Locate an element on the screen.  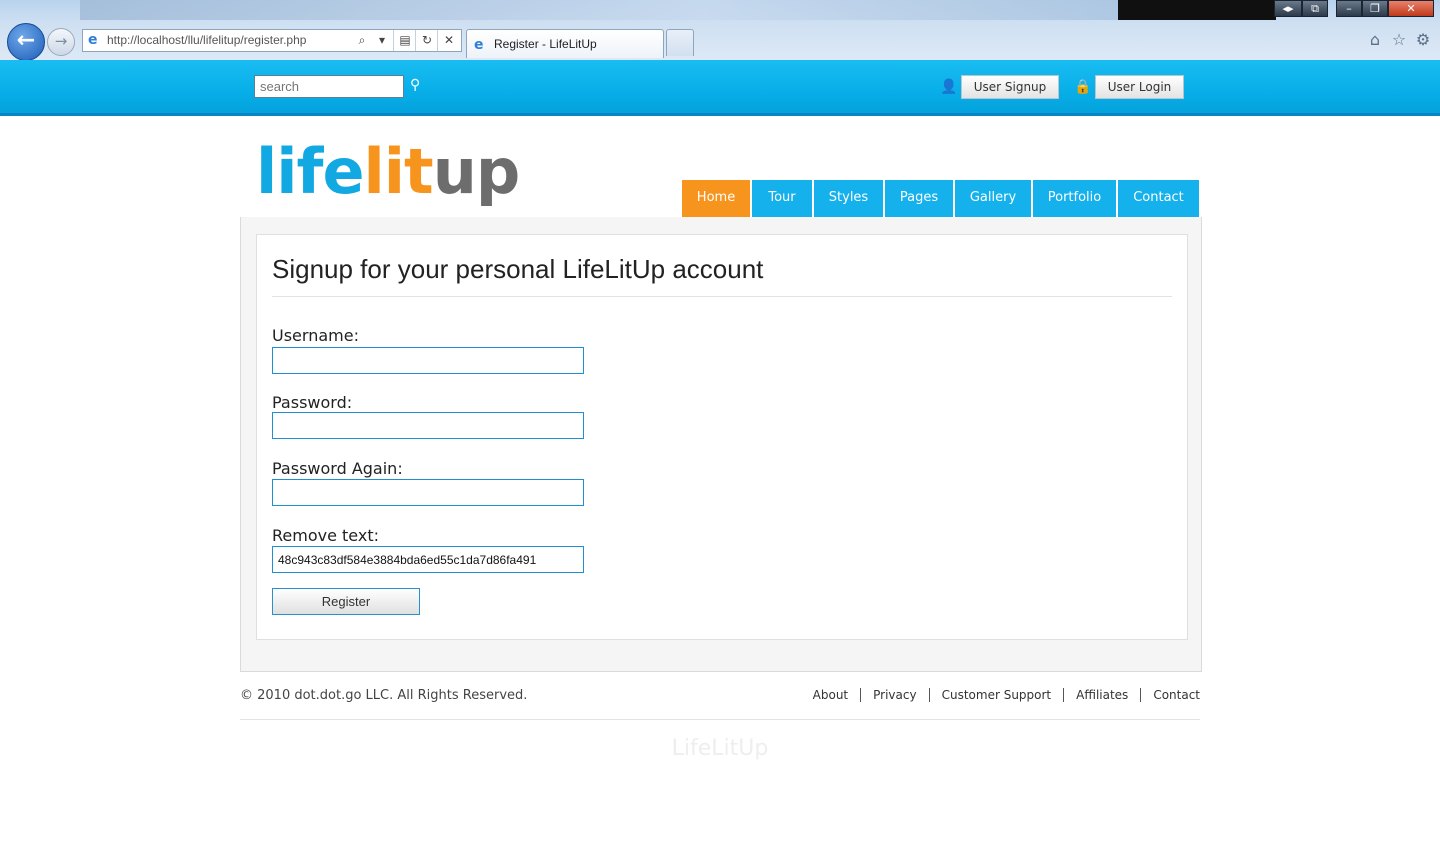
nav-item-styles: Styles is located at coordinates (848, 198).